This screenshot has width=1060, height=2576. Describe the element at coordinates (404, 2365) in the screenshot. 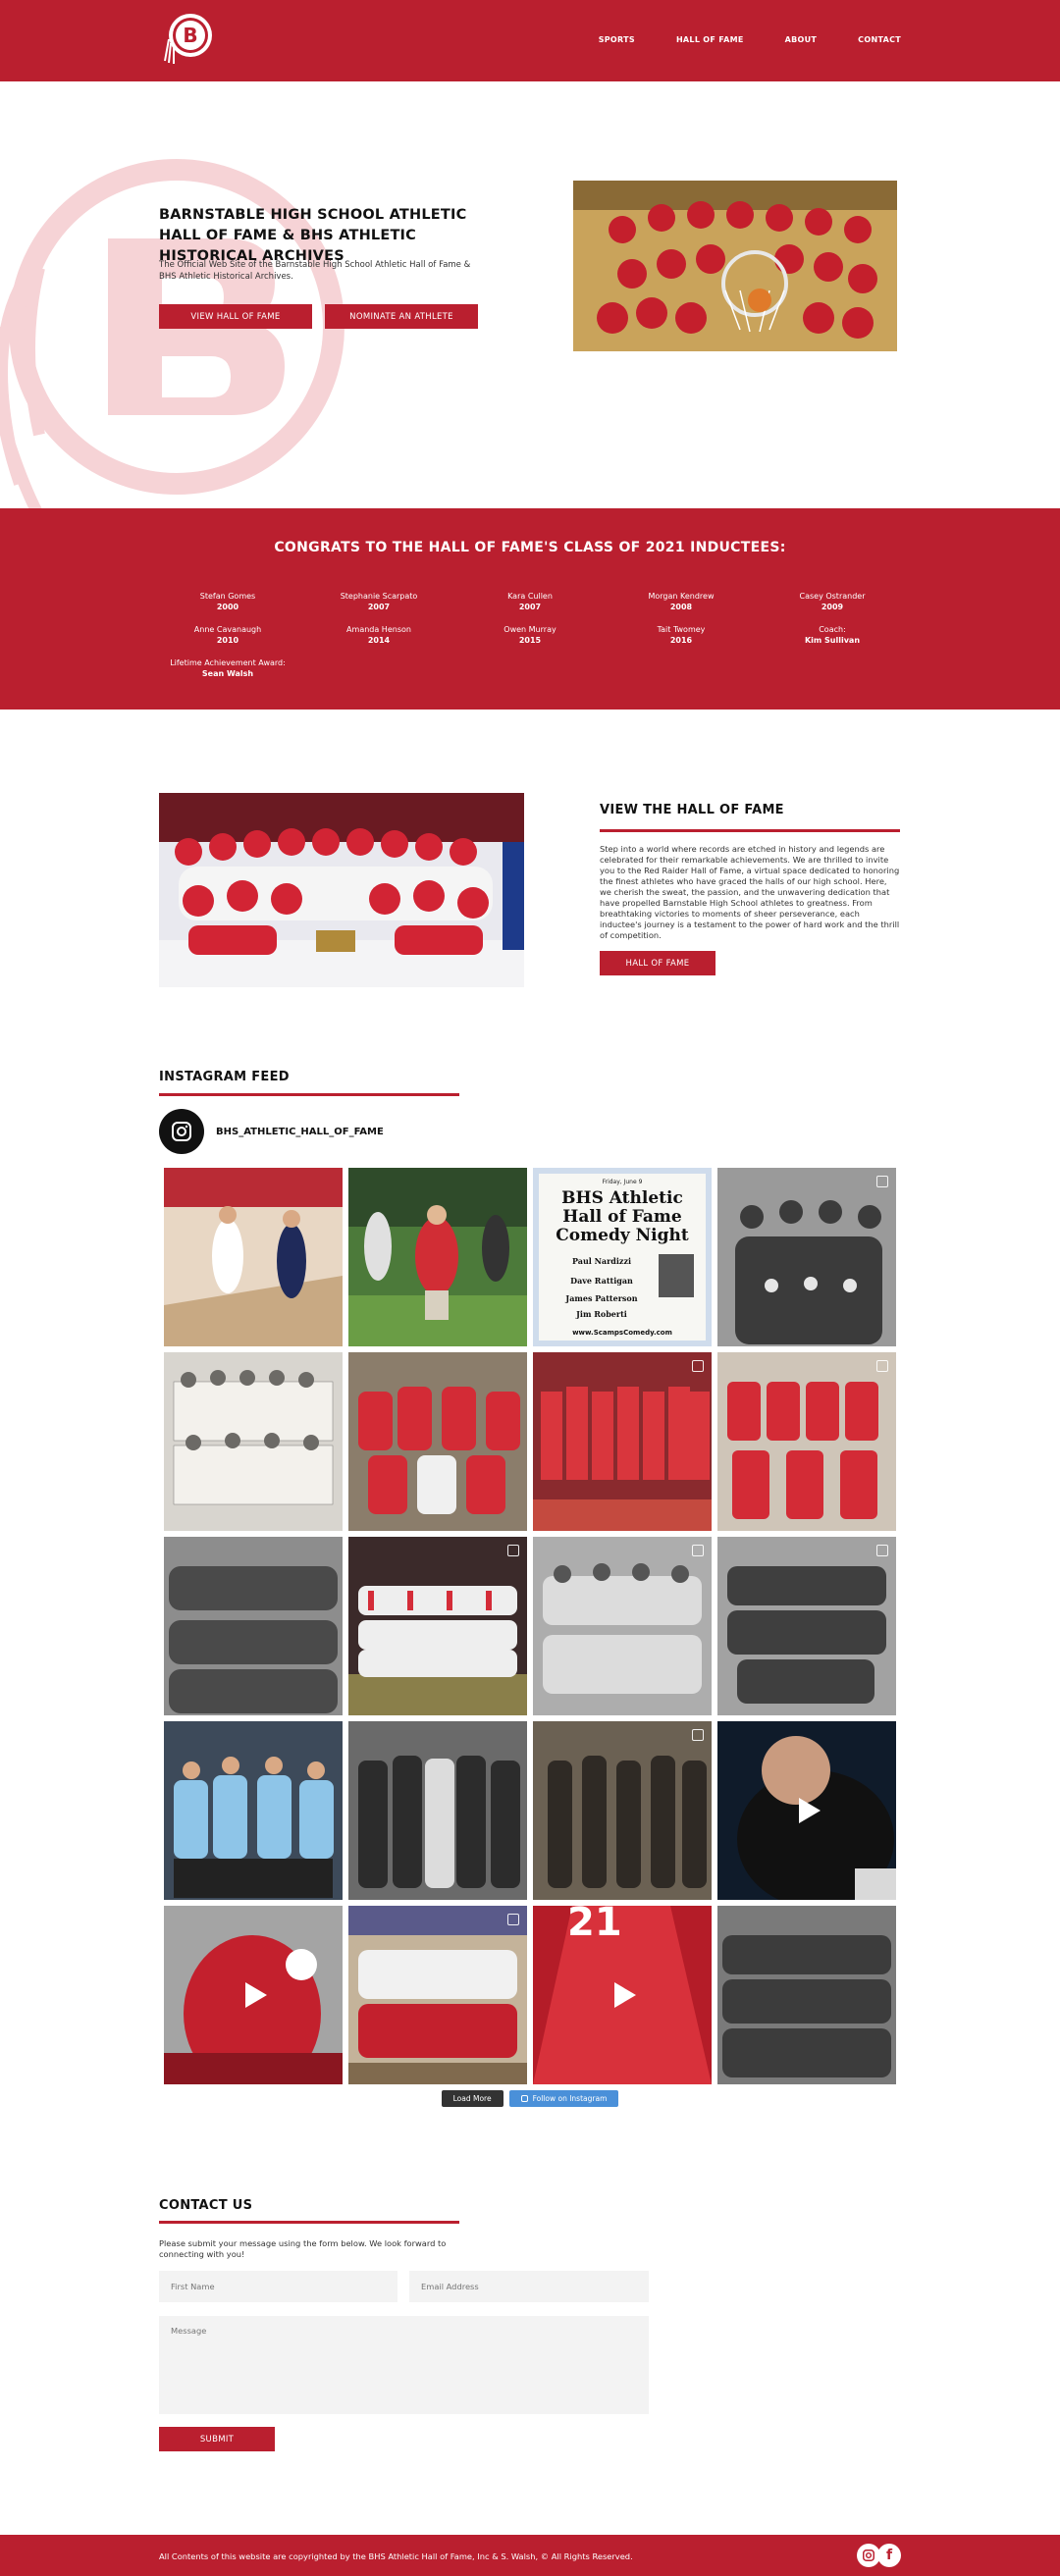

I see `message-field` at that location.